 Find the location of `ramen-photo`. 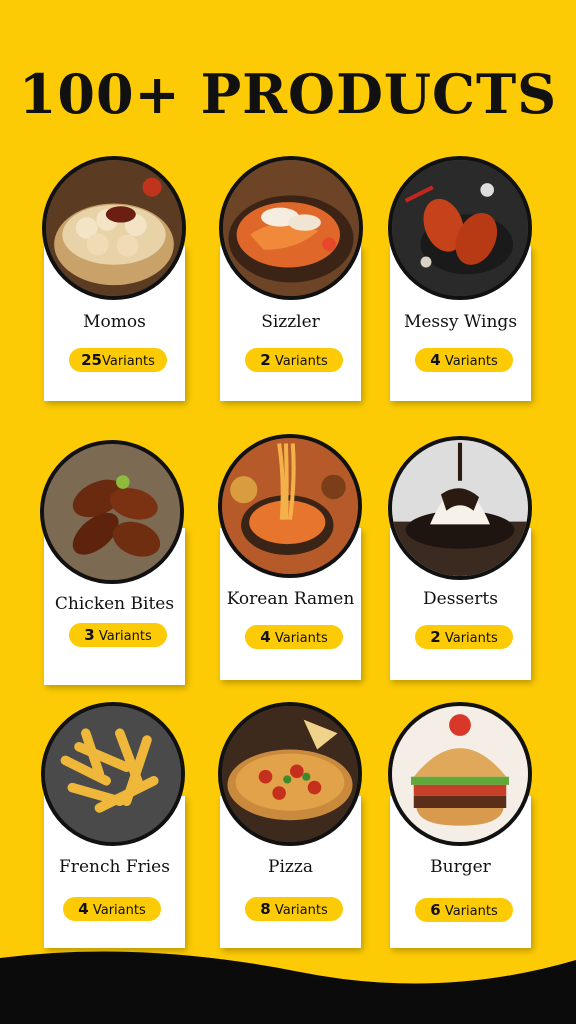

ramen-photo is located at coordinates (290, 506).